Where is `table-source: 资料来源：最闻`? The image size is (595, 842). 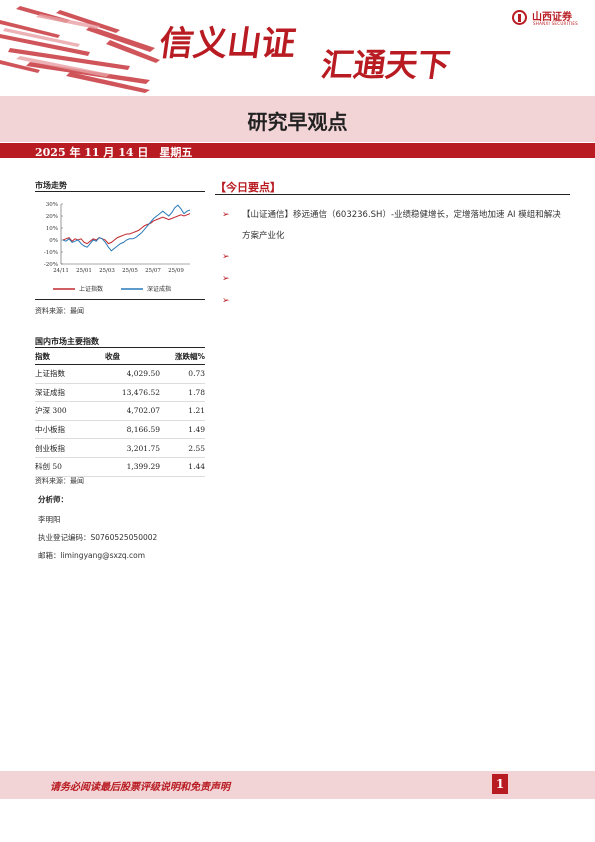
table-source: 资料来源：最闻 is located at coordinates (59, 481).